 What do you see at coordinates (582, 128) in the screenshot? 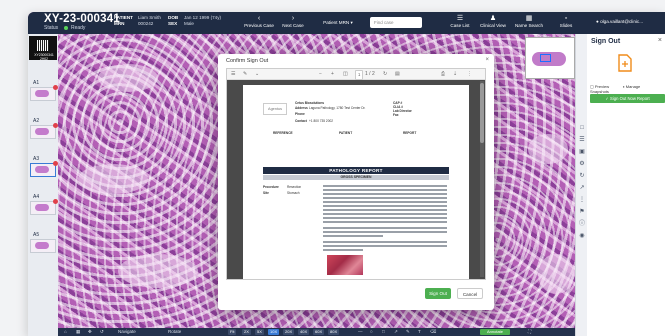
I see `comment-icon: □` at bounding box center [582, 128].